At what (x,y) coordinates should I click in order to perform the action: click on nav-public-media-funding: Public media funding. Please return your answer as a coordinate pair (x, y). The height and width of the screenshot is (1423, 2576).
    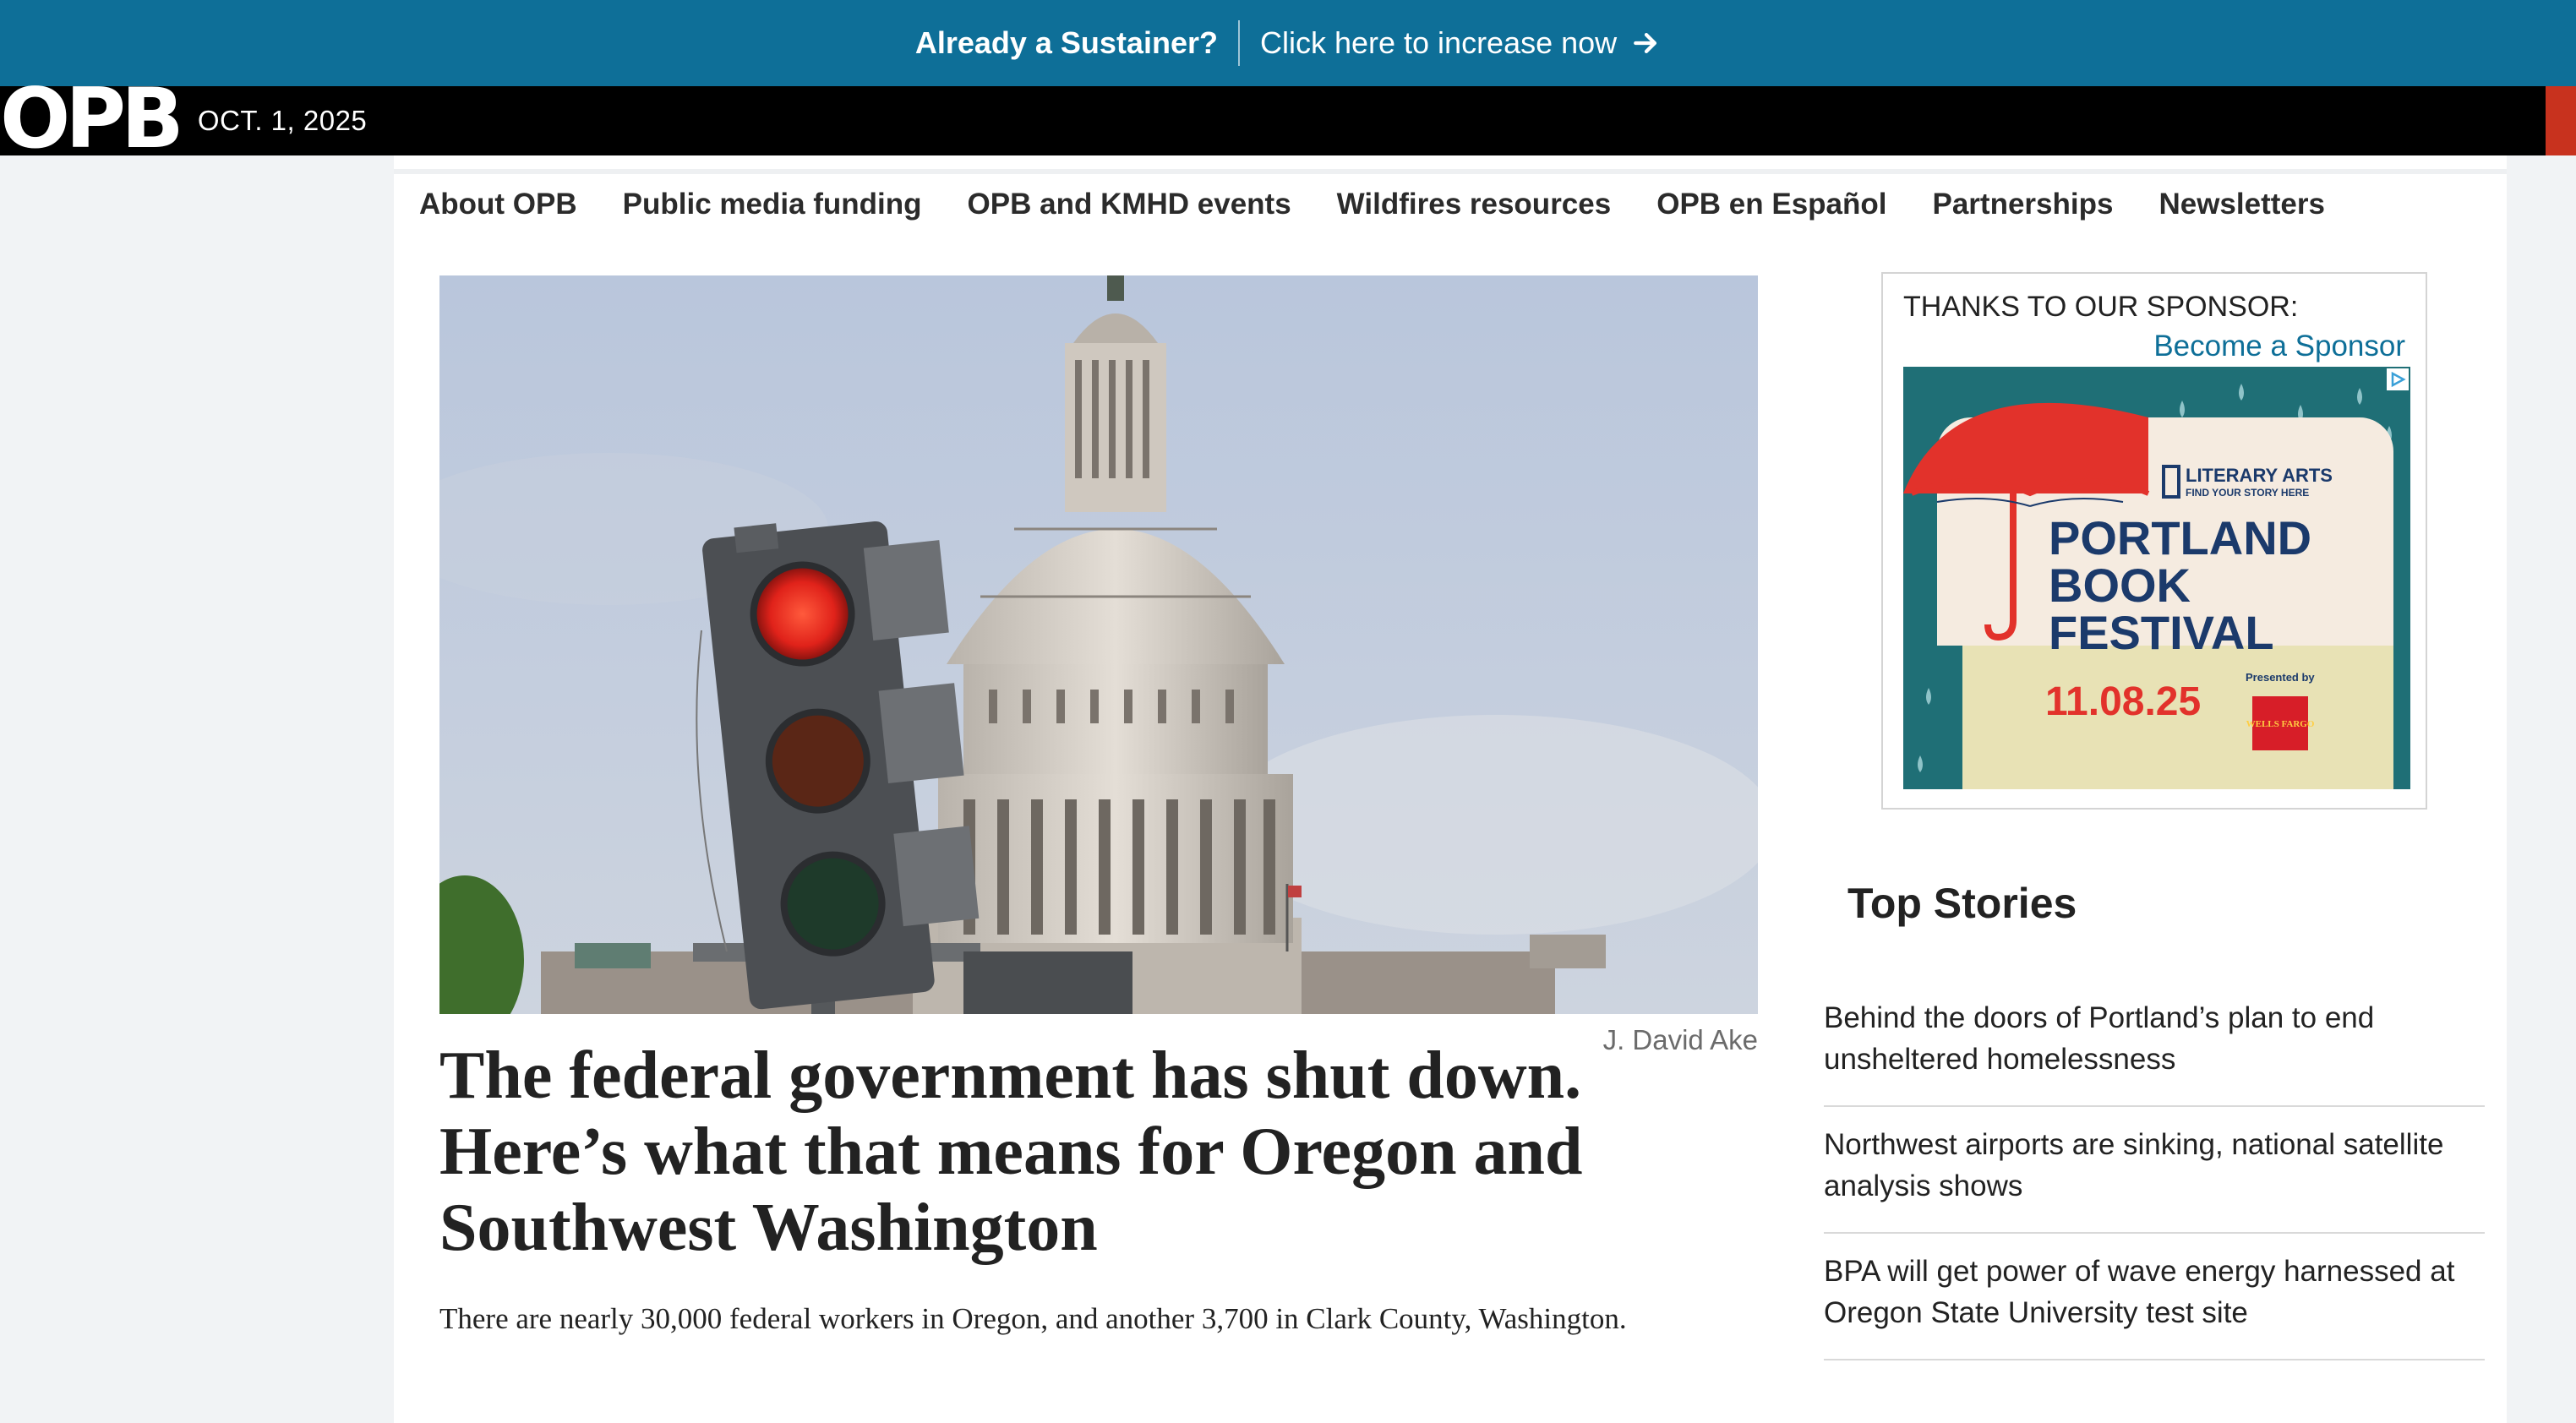
    Looking at the image, I should click on (772, 205).